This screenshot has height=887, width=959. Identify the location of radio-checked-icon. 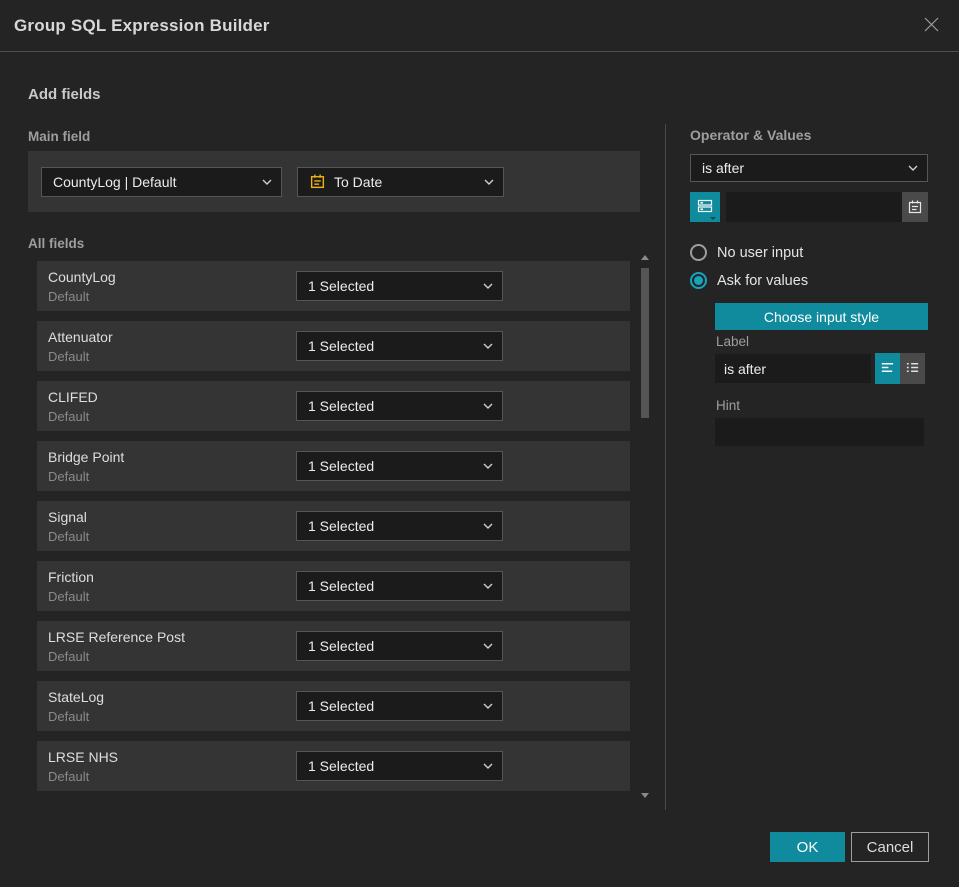
(698, 280).